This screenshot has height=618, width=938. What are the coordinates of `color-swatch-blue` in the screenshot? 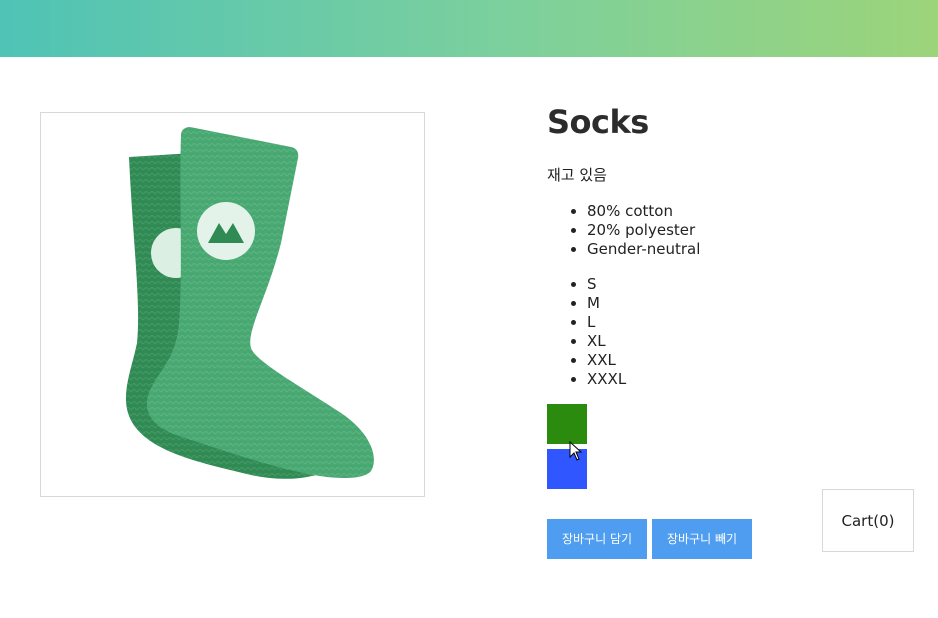 It's located at (567, 469).